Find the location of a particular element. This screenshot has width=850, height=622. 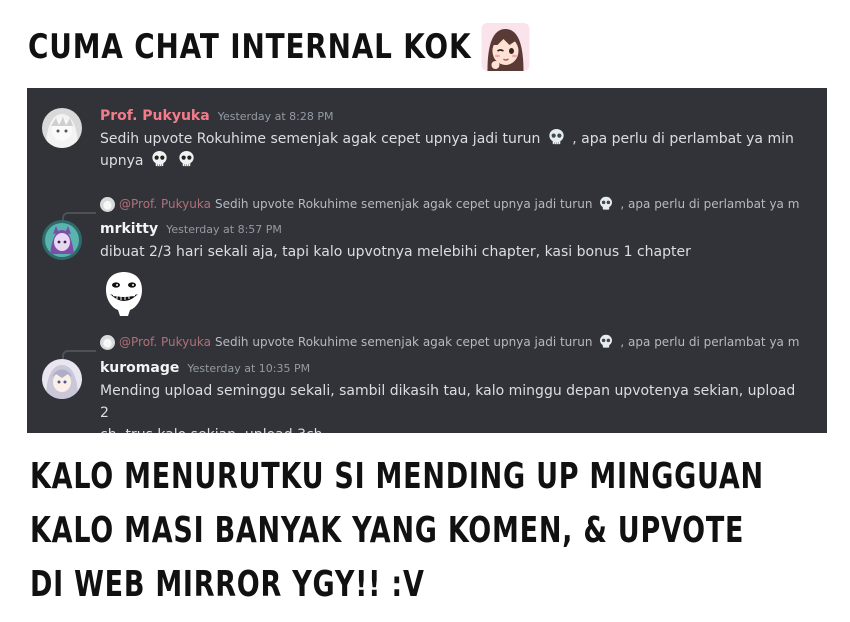

avatar-mrkitty is located at coordinates (62, 240).